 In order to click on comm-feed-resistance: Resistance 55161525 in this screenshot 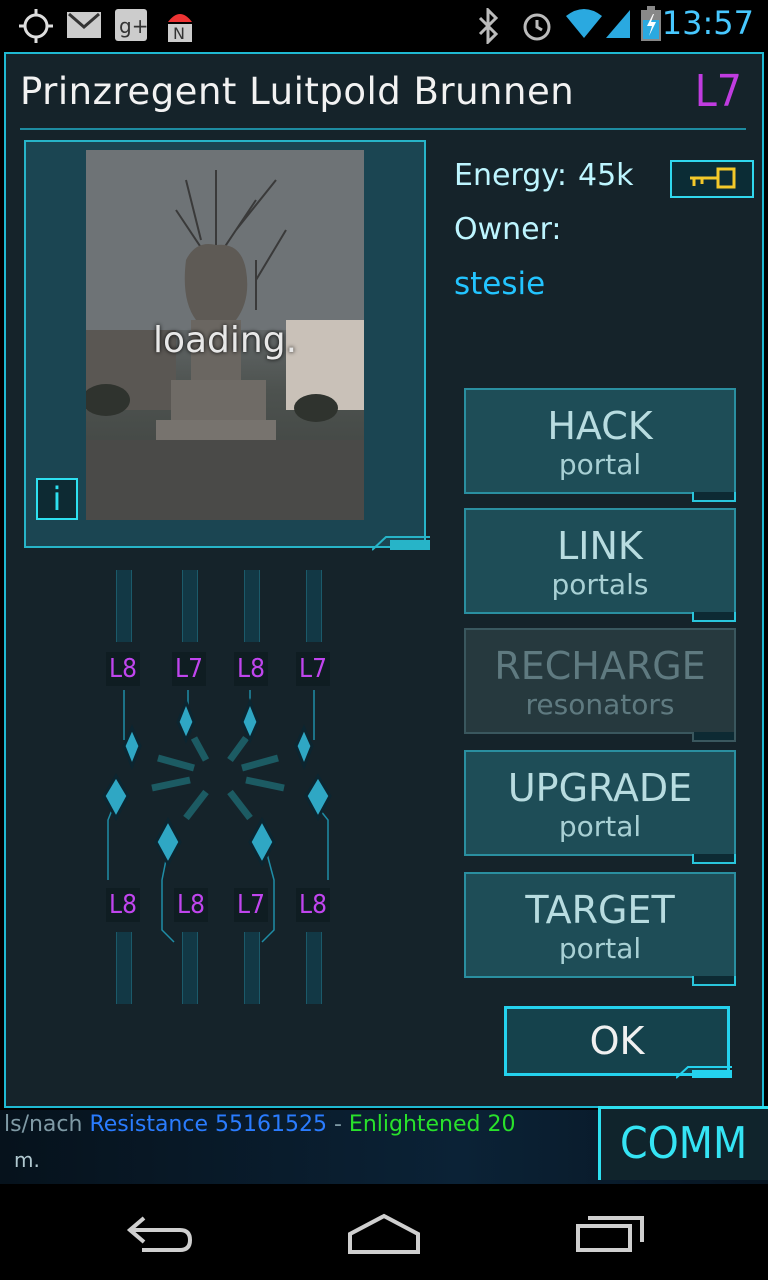, I will do `click(208, 1124)`.